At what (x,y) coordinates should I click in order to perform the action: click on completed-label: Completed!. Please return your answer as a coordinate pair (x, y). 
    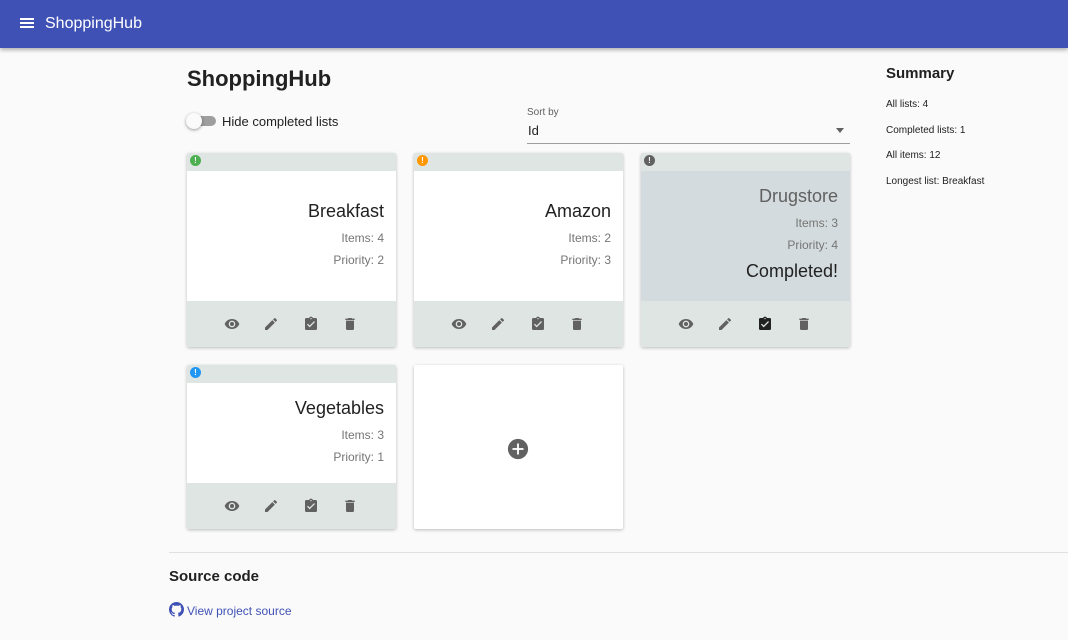
    Looking at the image, I should click on (791, 271).